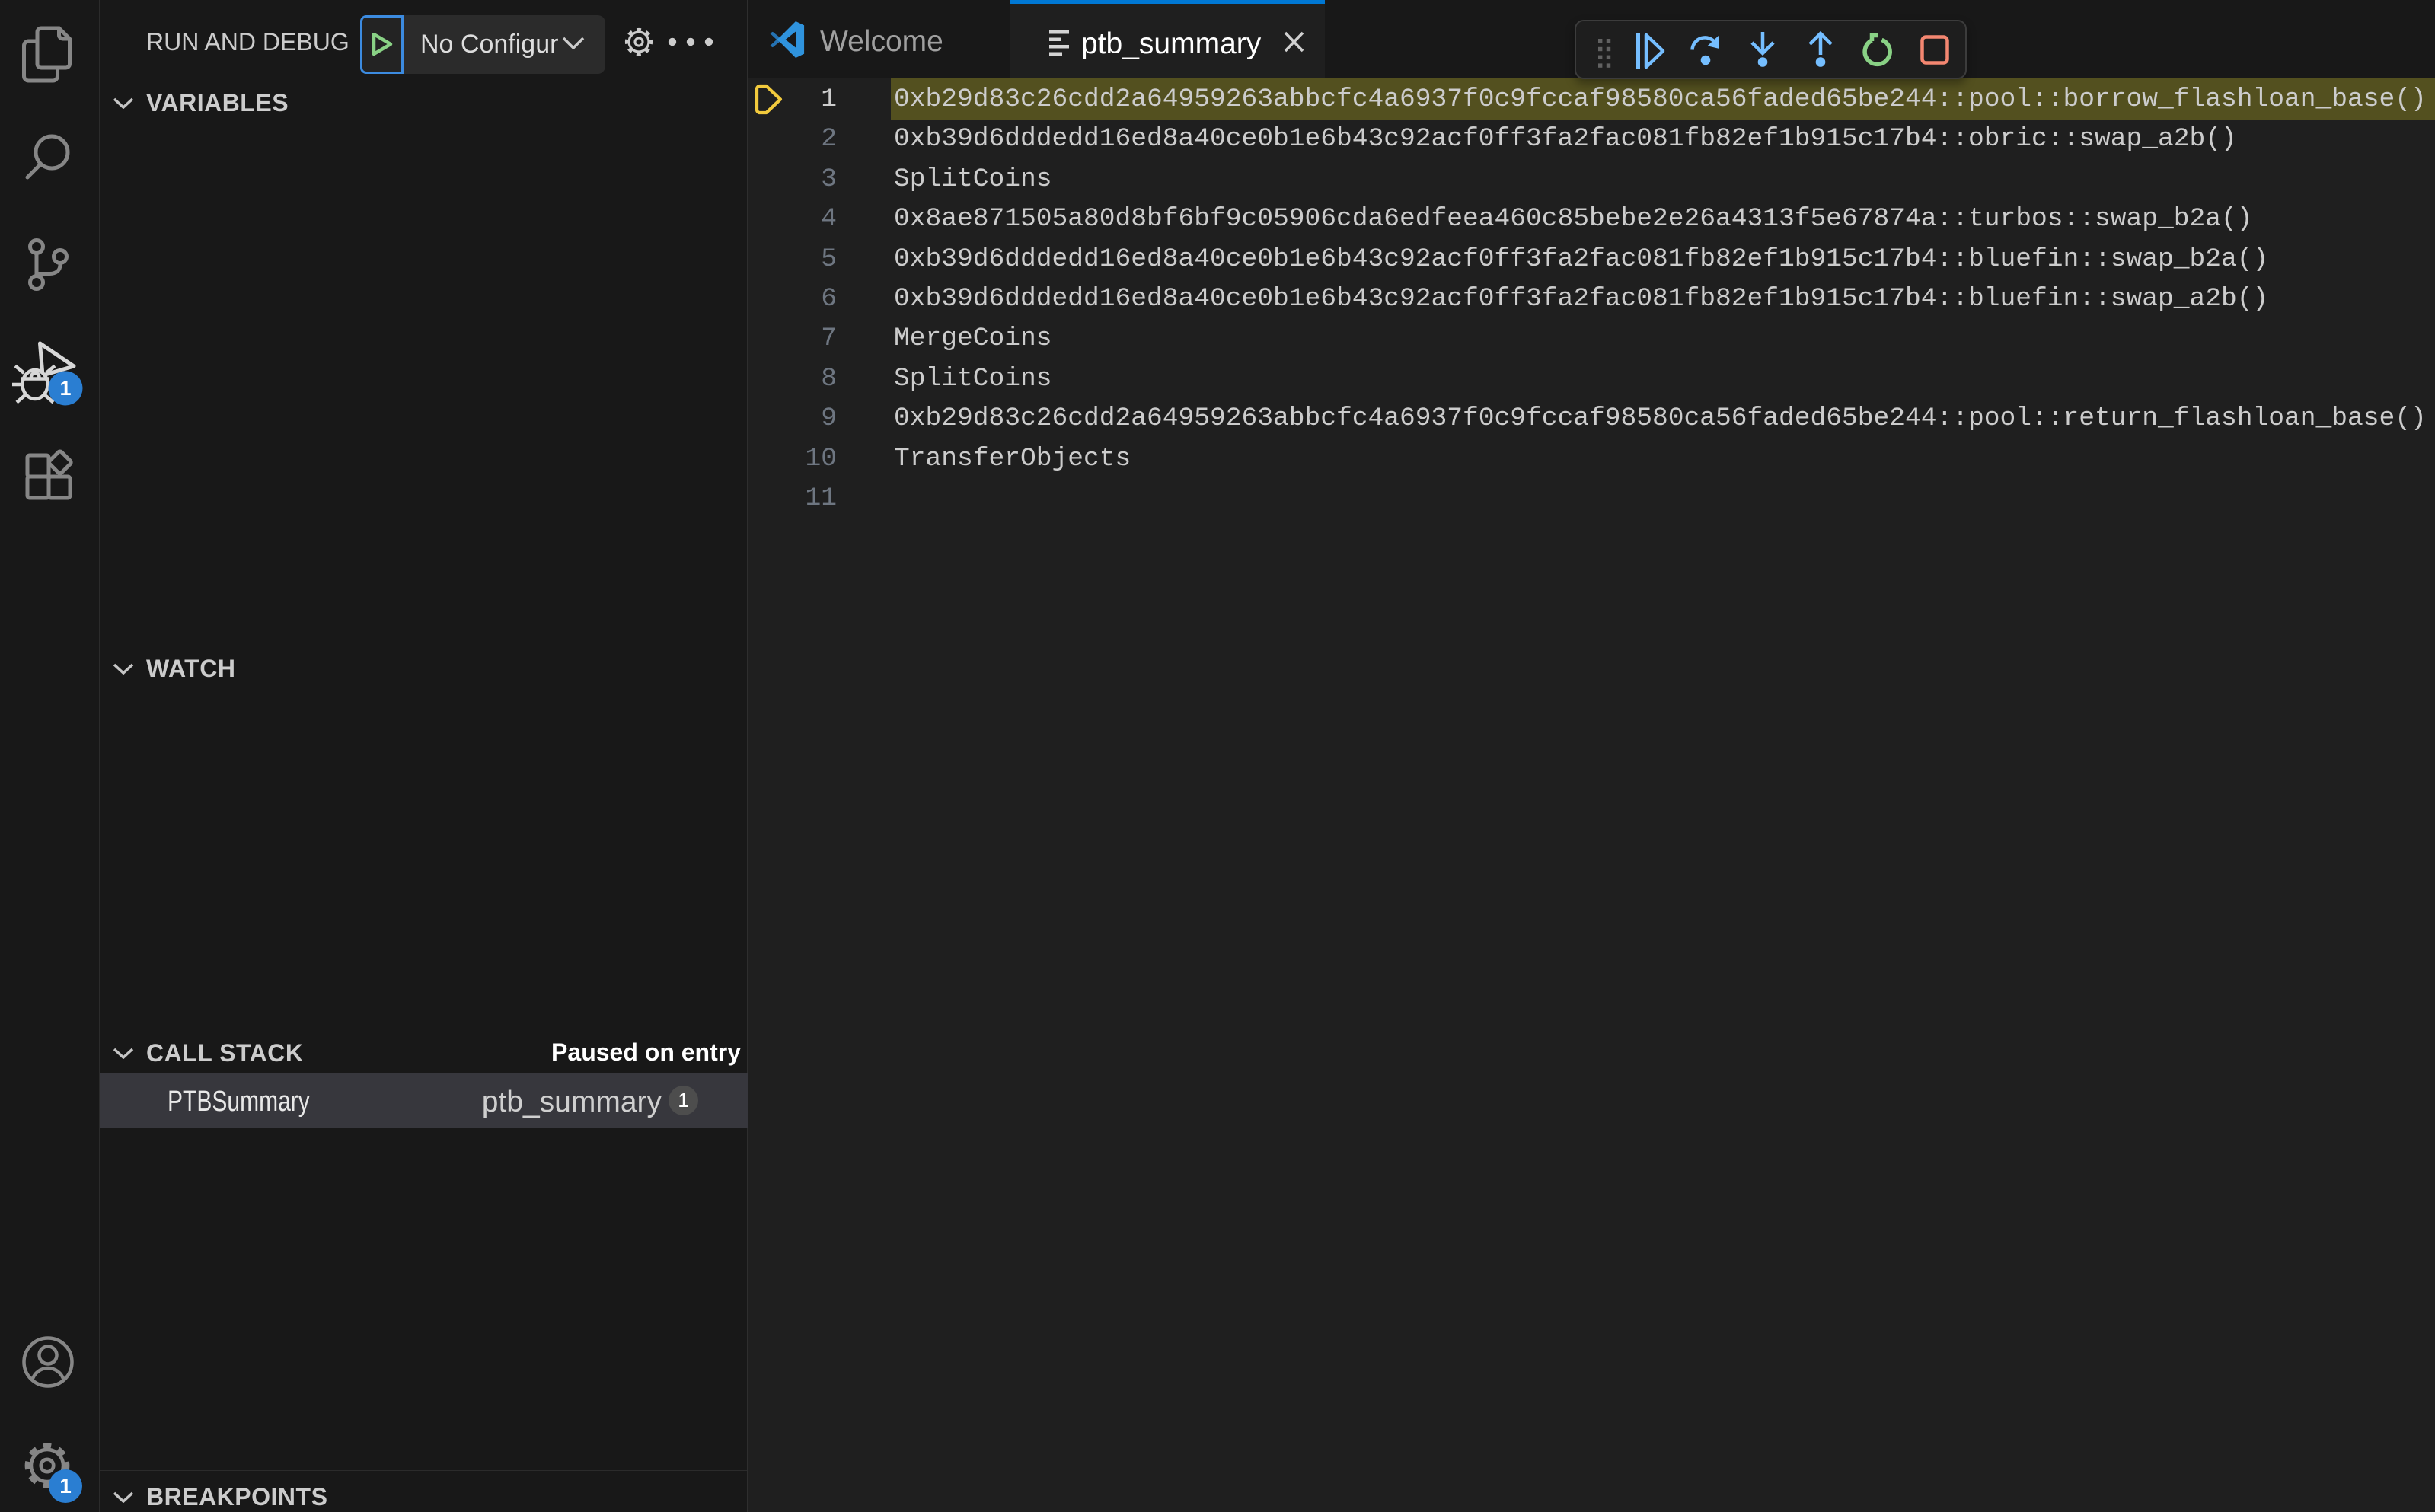  Describe the element at coordinates (65, 388) in the screenshot. I see `svg-text: 1` at that location.